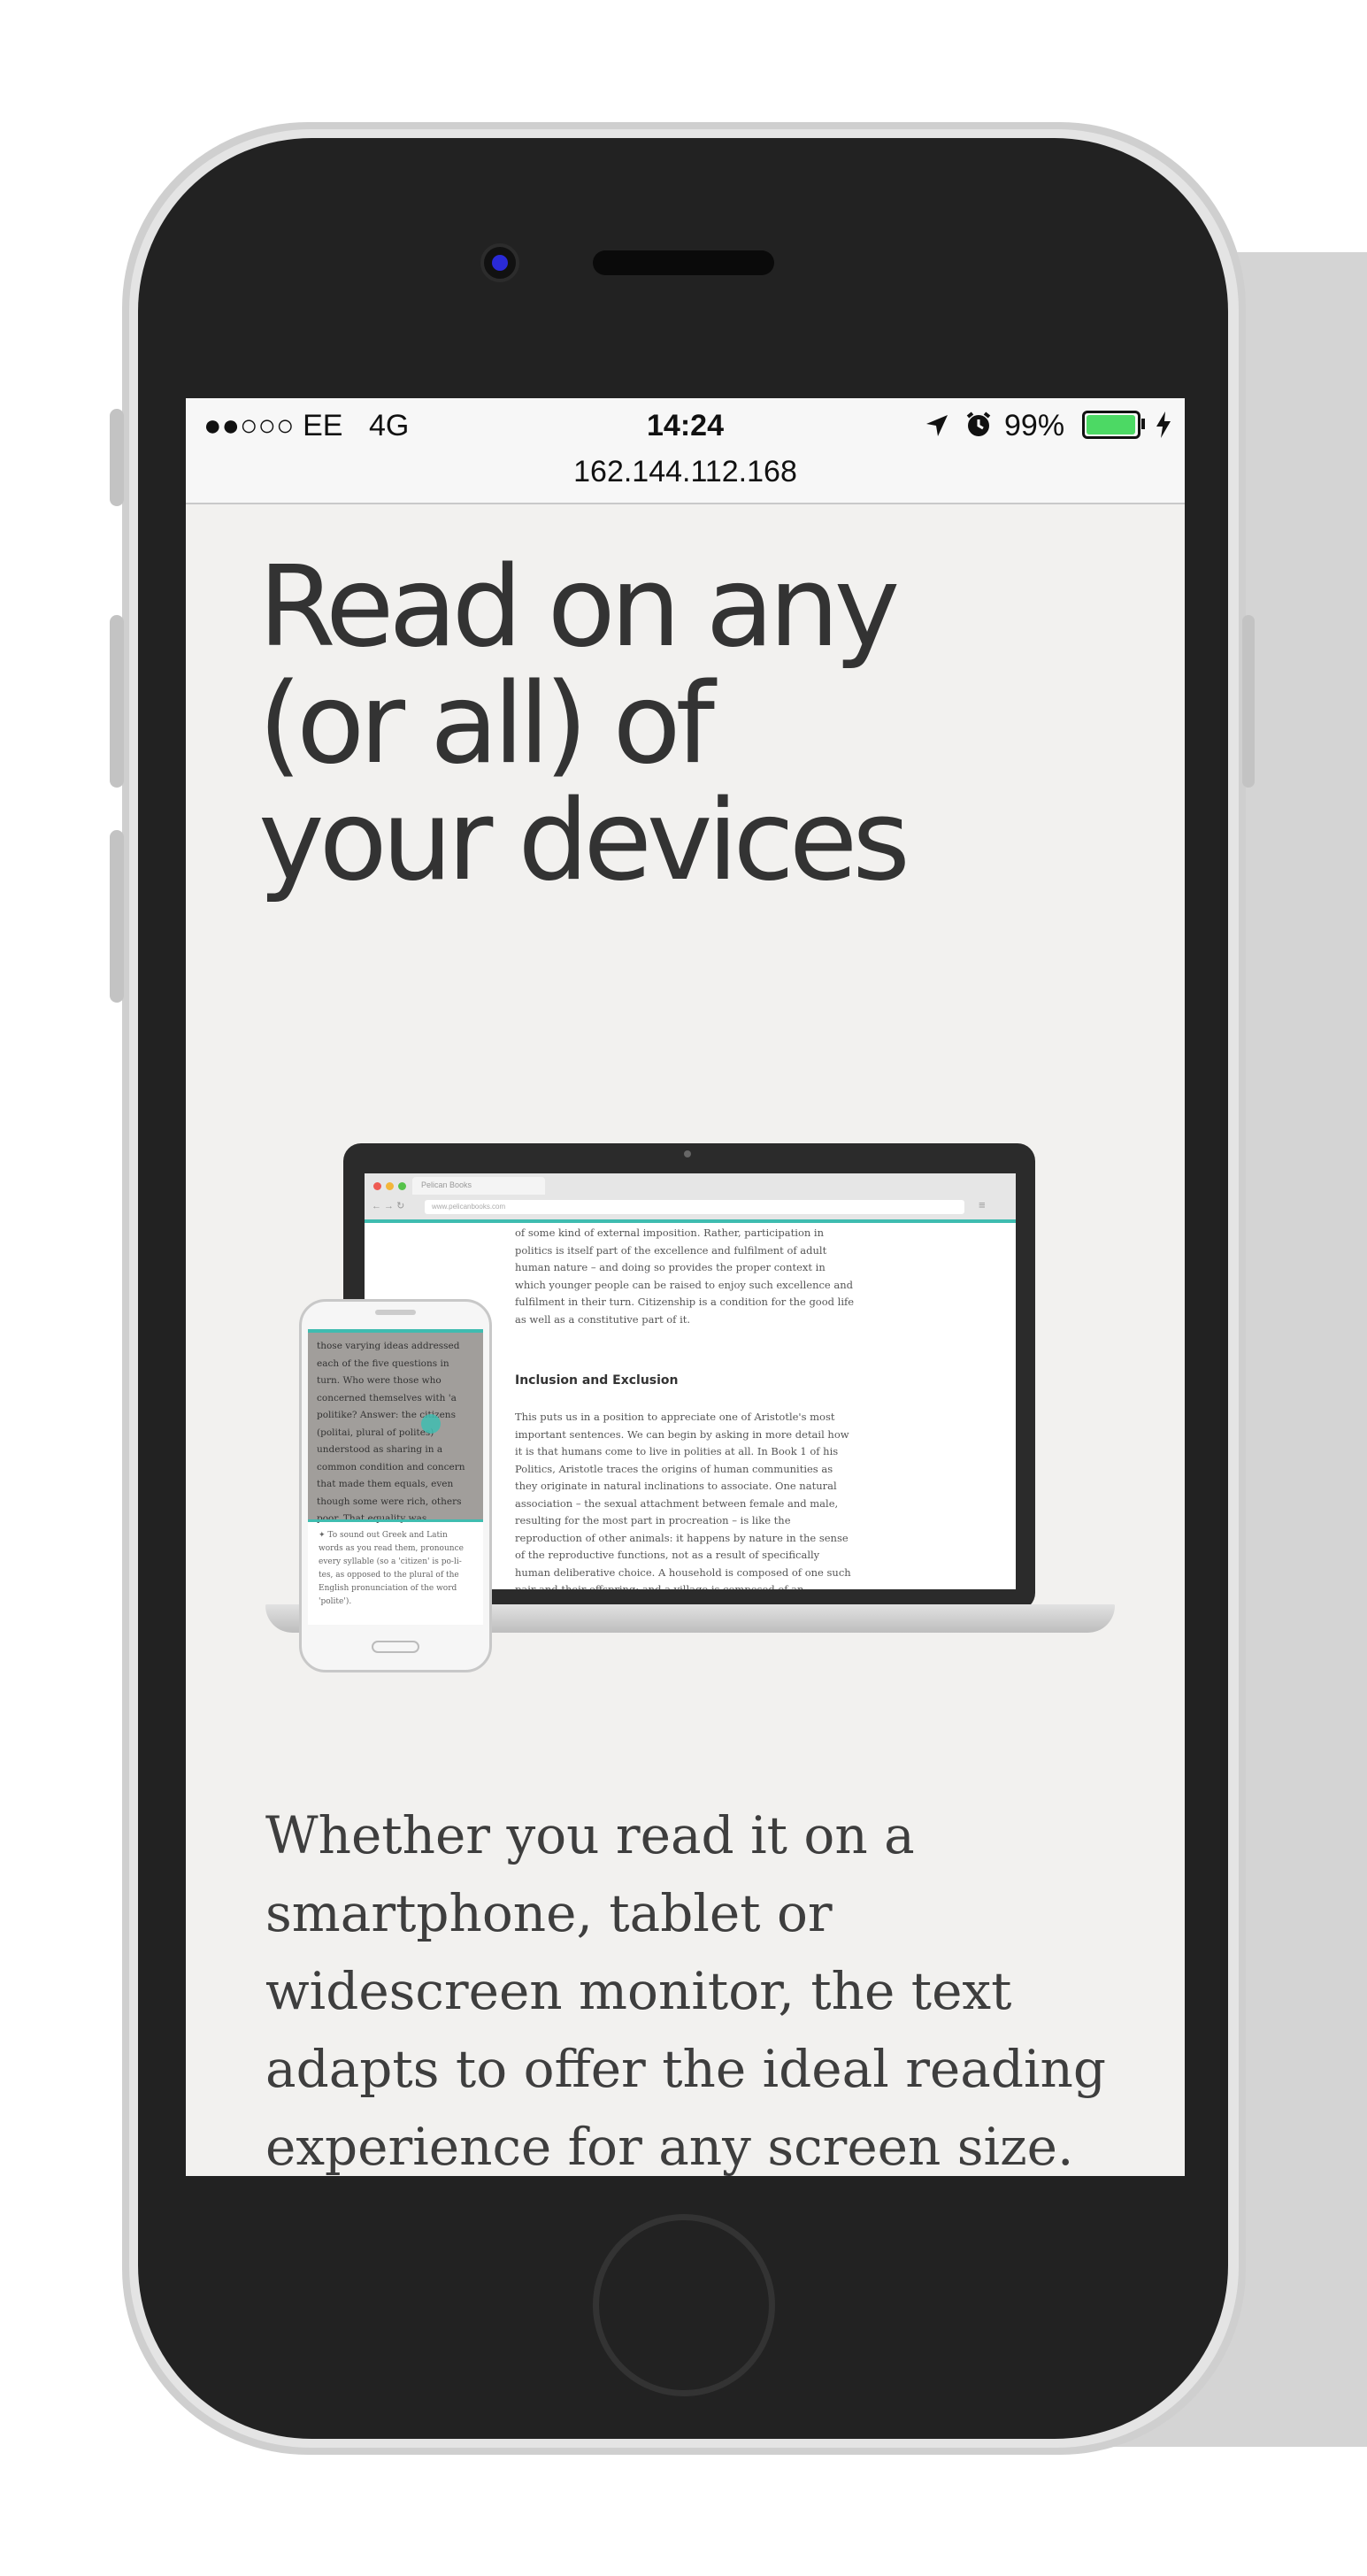 The image size is (1367, 2576). What do you see at coordinates (694, 1207) in the screenshot?
I see `browser-address: www.pelicanbooks.com` at bounding box center [694, 1207].